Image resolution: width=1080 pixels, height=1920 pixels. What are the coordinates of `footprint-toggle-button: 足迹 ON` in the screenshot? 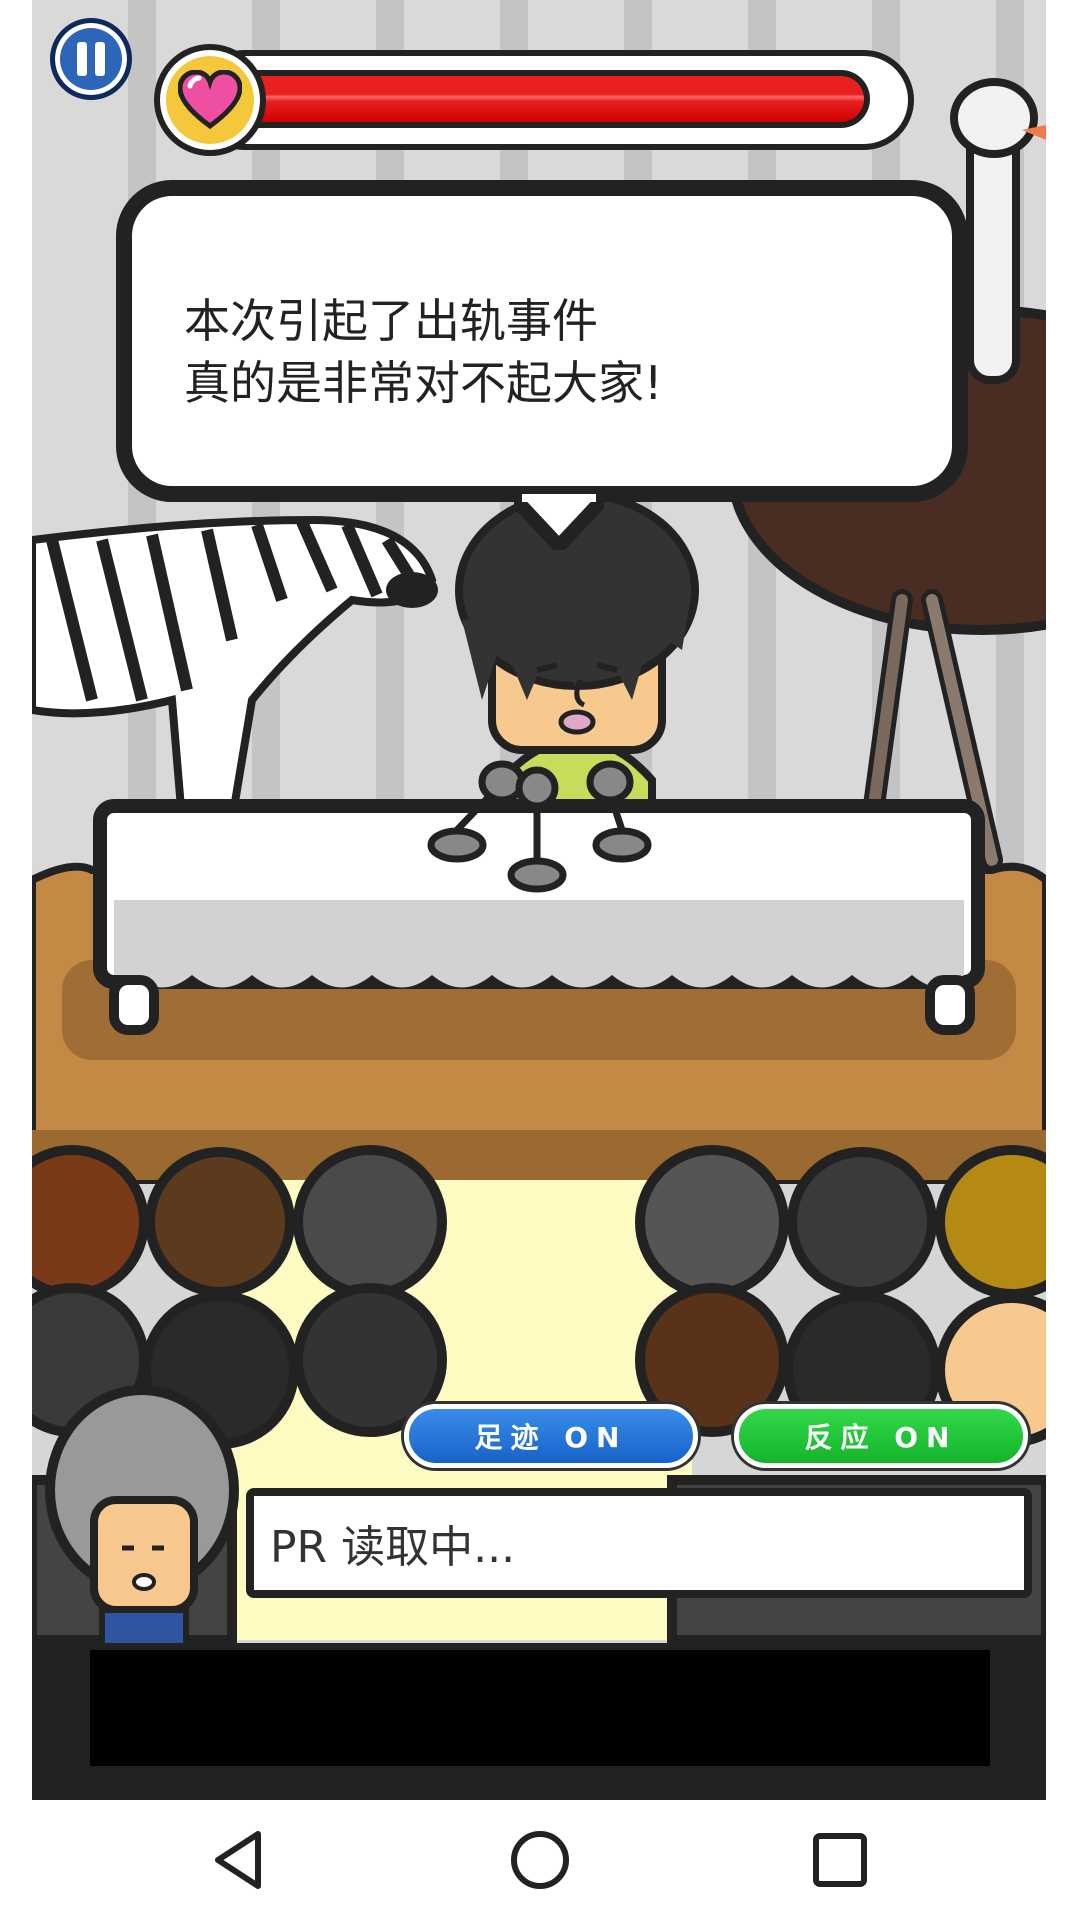 It's located at (551, 1436).